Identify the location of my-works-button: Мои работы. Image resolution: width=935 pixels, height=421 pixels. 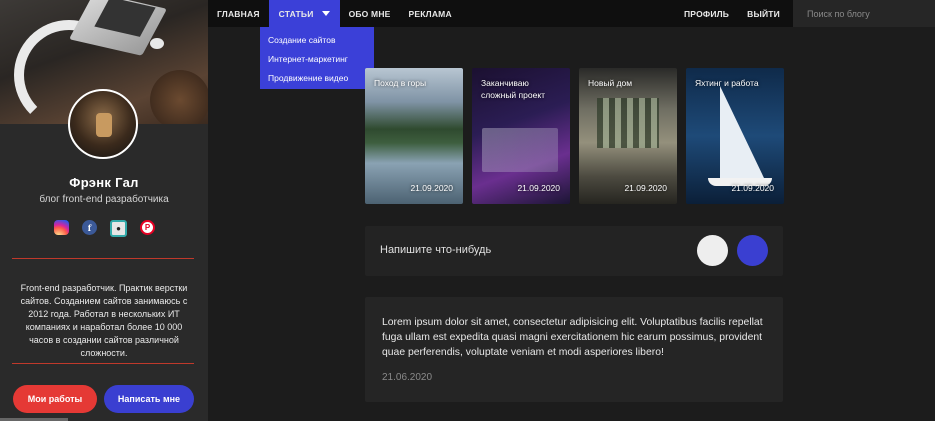
(55, 399).